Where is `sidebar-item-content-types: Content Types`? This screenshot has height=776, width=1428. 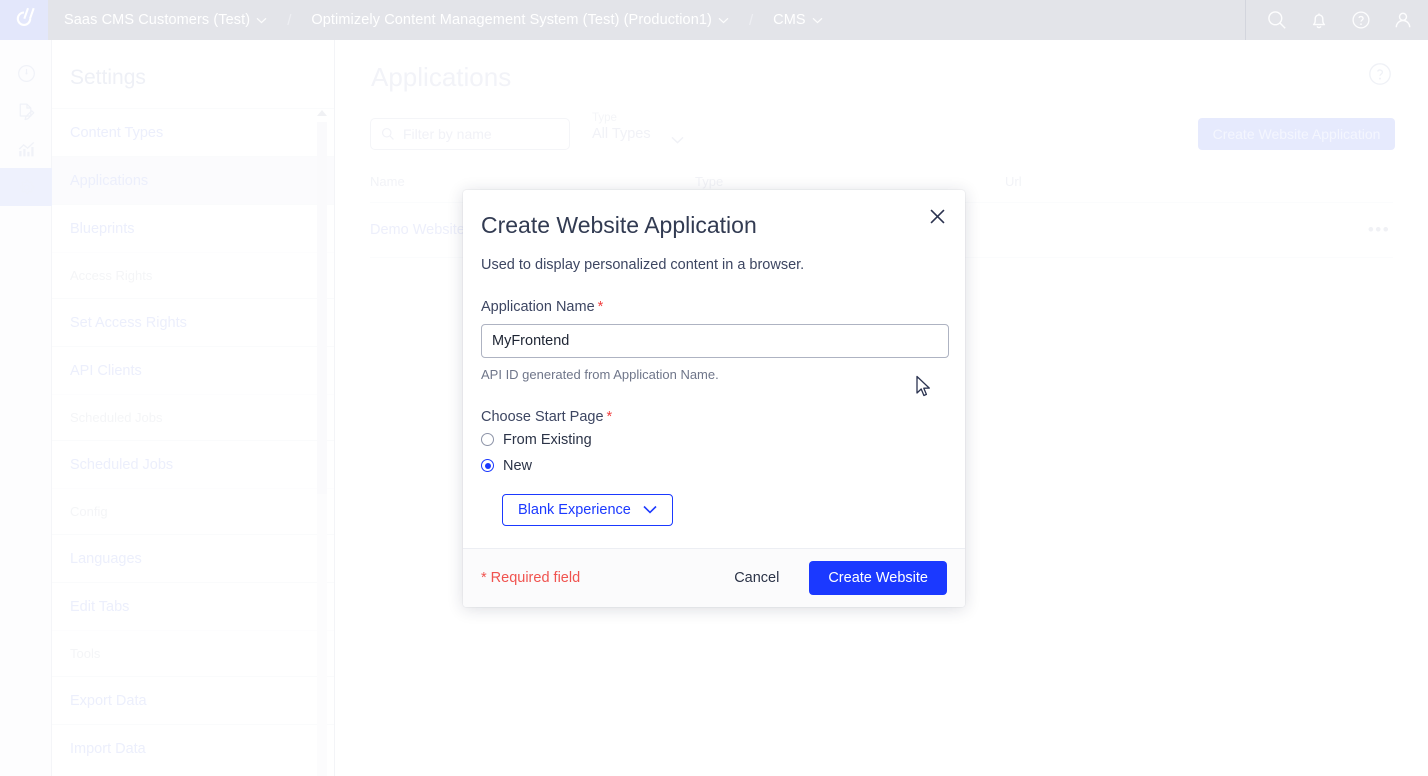 sidebar-item-content-types: Content Types is located at coordinates (193, 132).